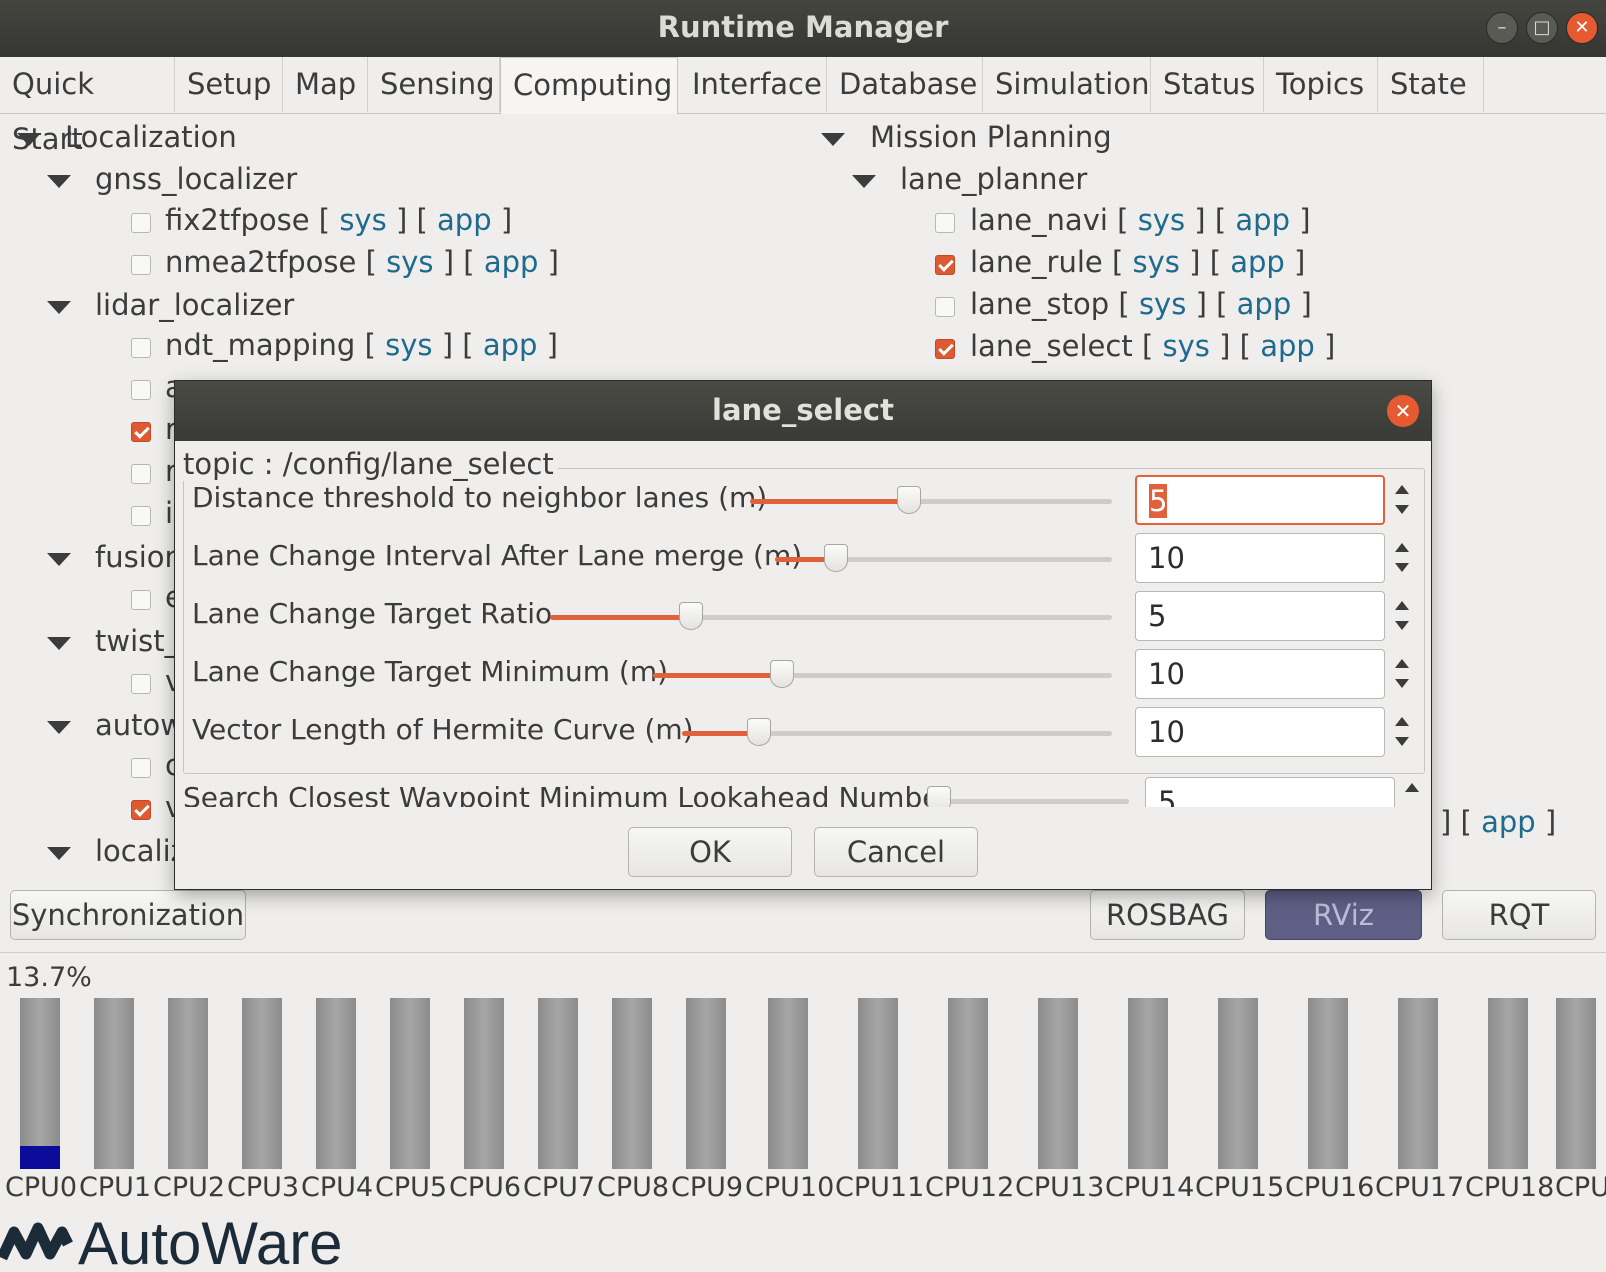 This screenshot has width=1606, height=1272. What do you see at coordinates (803, 410) in the screenshot?
I see `dialog-title: lane_select` at bounding box center [803, 410].